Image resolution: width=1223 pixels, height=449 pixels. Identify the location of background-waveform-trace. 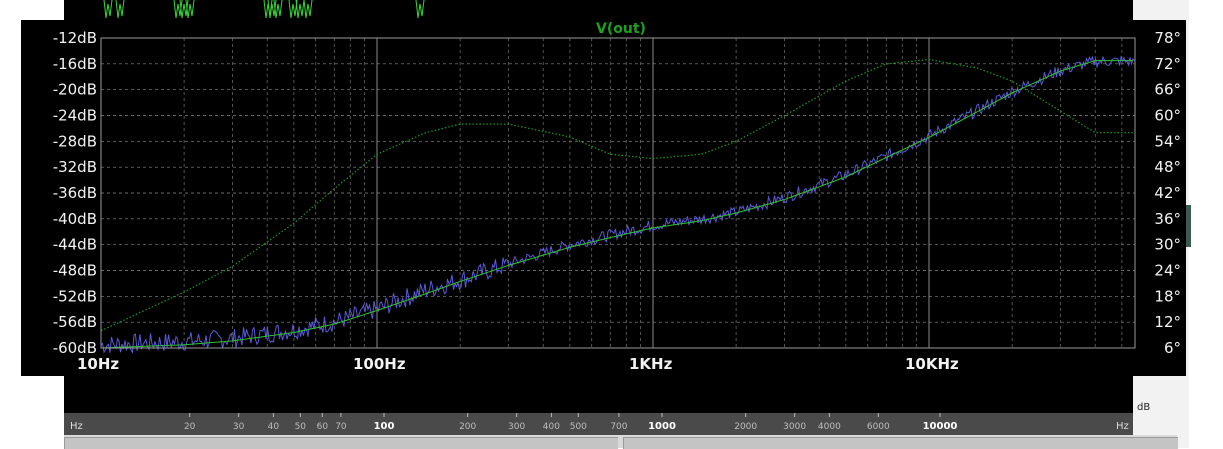
(264, 9).